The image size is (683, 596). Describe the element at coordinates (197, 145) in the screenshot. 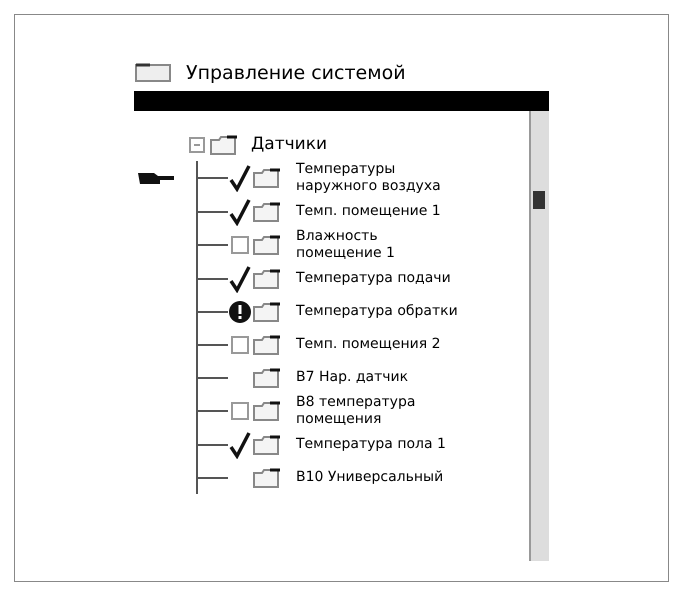

I see `expand-toggle` at that location.